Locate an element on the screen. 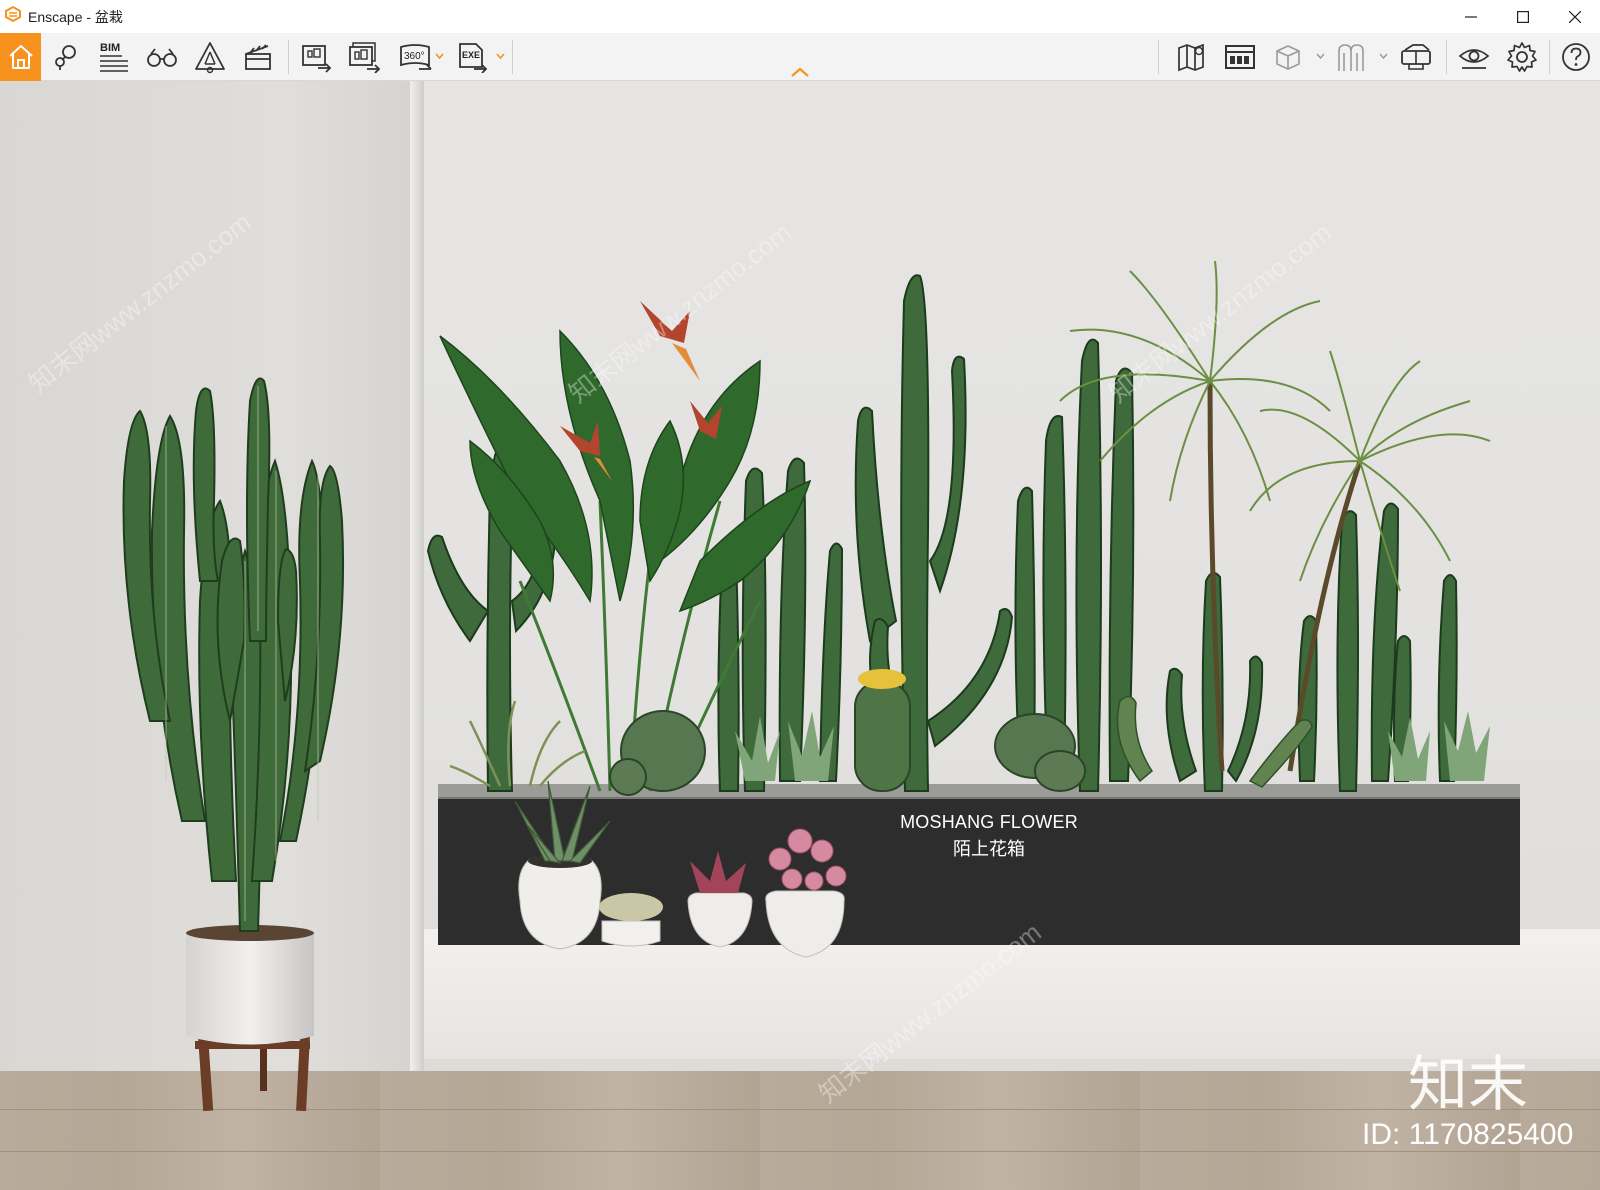 The width and height of the screenshot is (1600, 1190). home-icon is located at coordinates (20, 57).